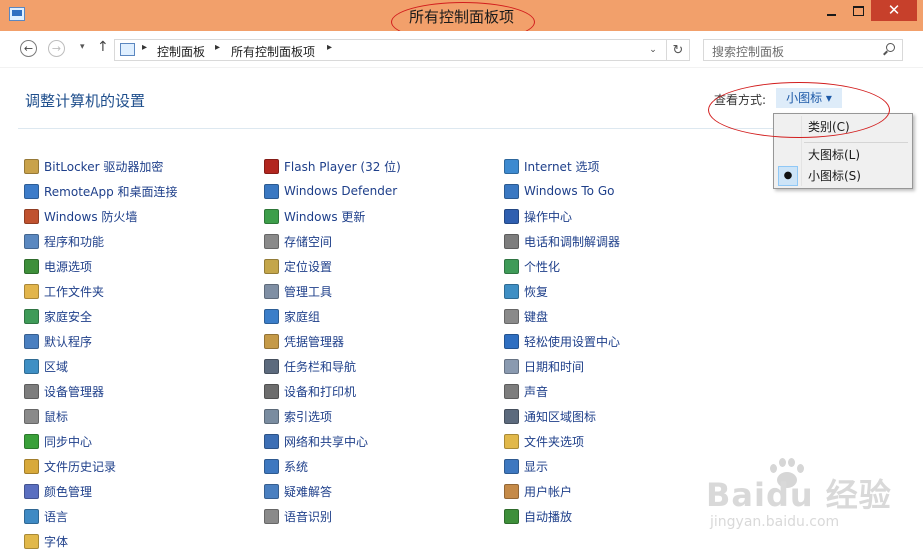 Image resolution: width=923 pixels, height=552 pixels. What do you see at coordinates (548, 216) in the screenshot?
I see `control-panel-item-label: 操作中心` at bounding box center [548, 216].